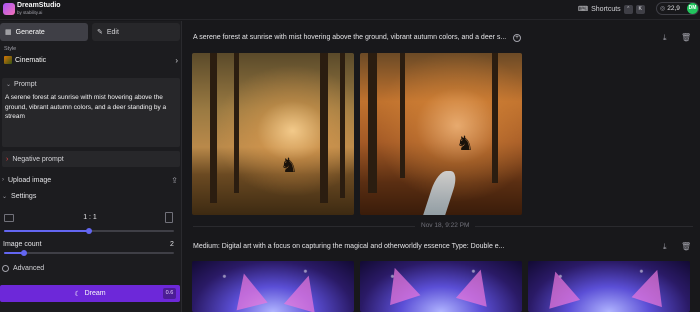  What do you see at coordinates (22, 244) in the screenshot?
I see `image-count-label: Image count` at bounding box center [22, 244].